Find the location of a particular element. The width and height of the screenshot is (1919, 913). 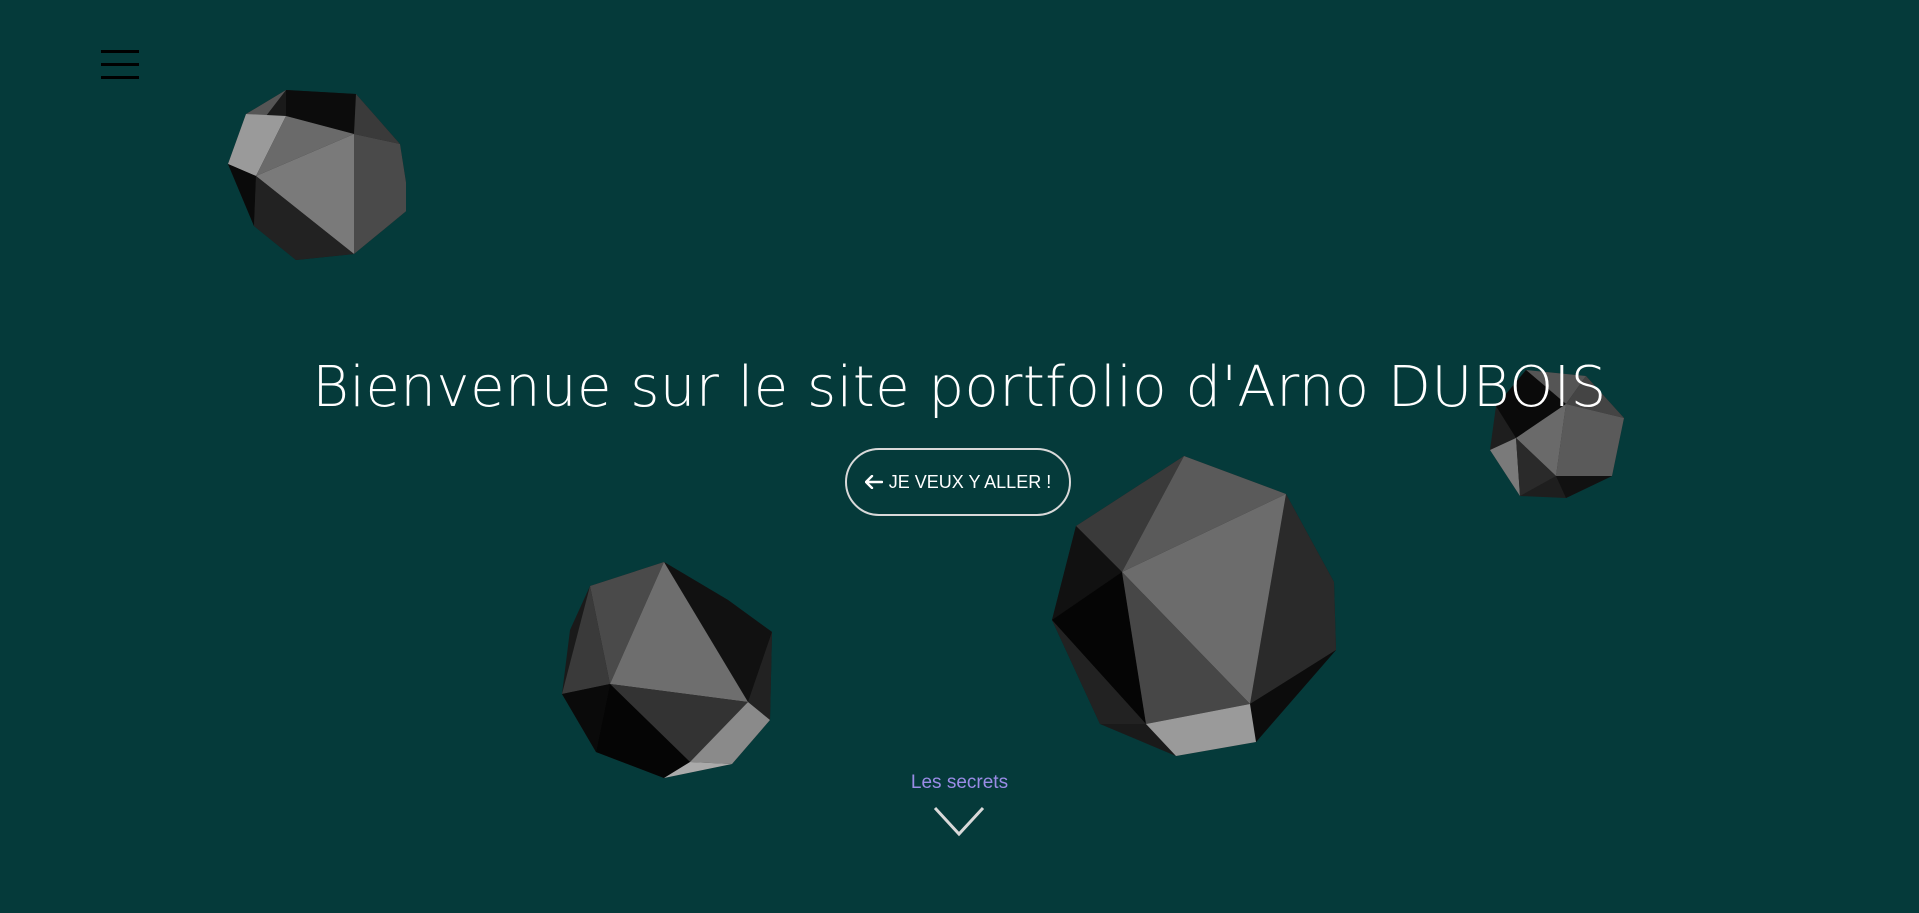

secrets-link: Les secrets is located at coordinates (959, 783).